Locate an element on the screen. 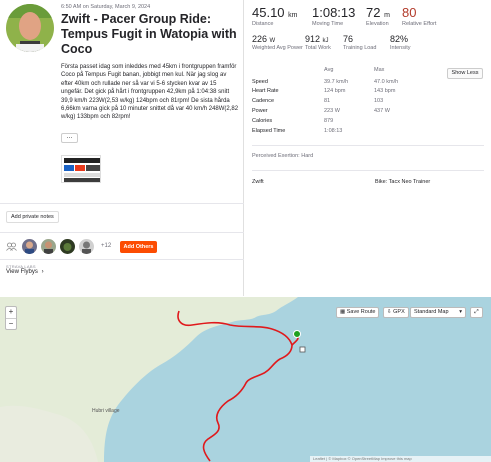 The image size is (491, 462). relative-effort-stat: 80 Relative Effort is located at coordinates (419, 16).